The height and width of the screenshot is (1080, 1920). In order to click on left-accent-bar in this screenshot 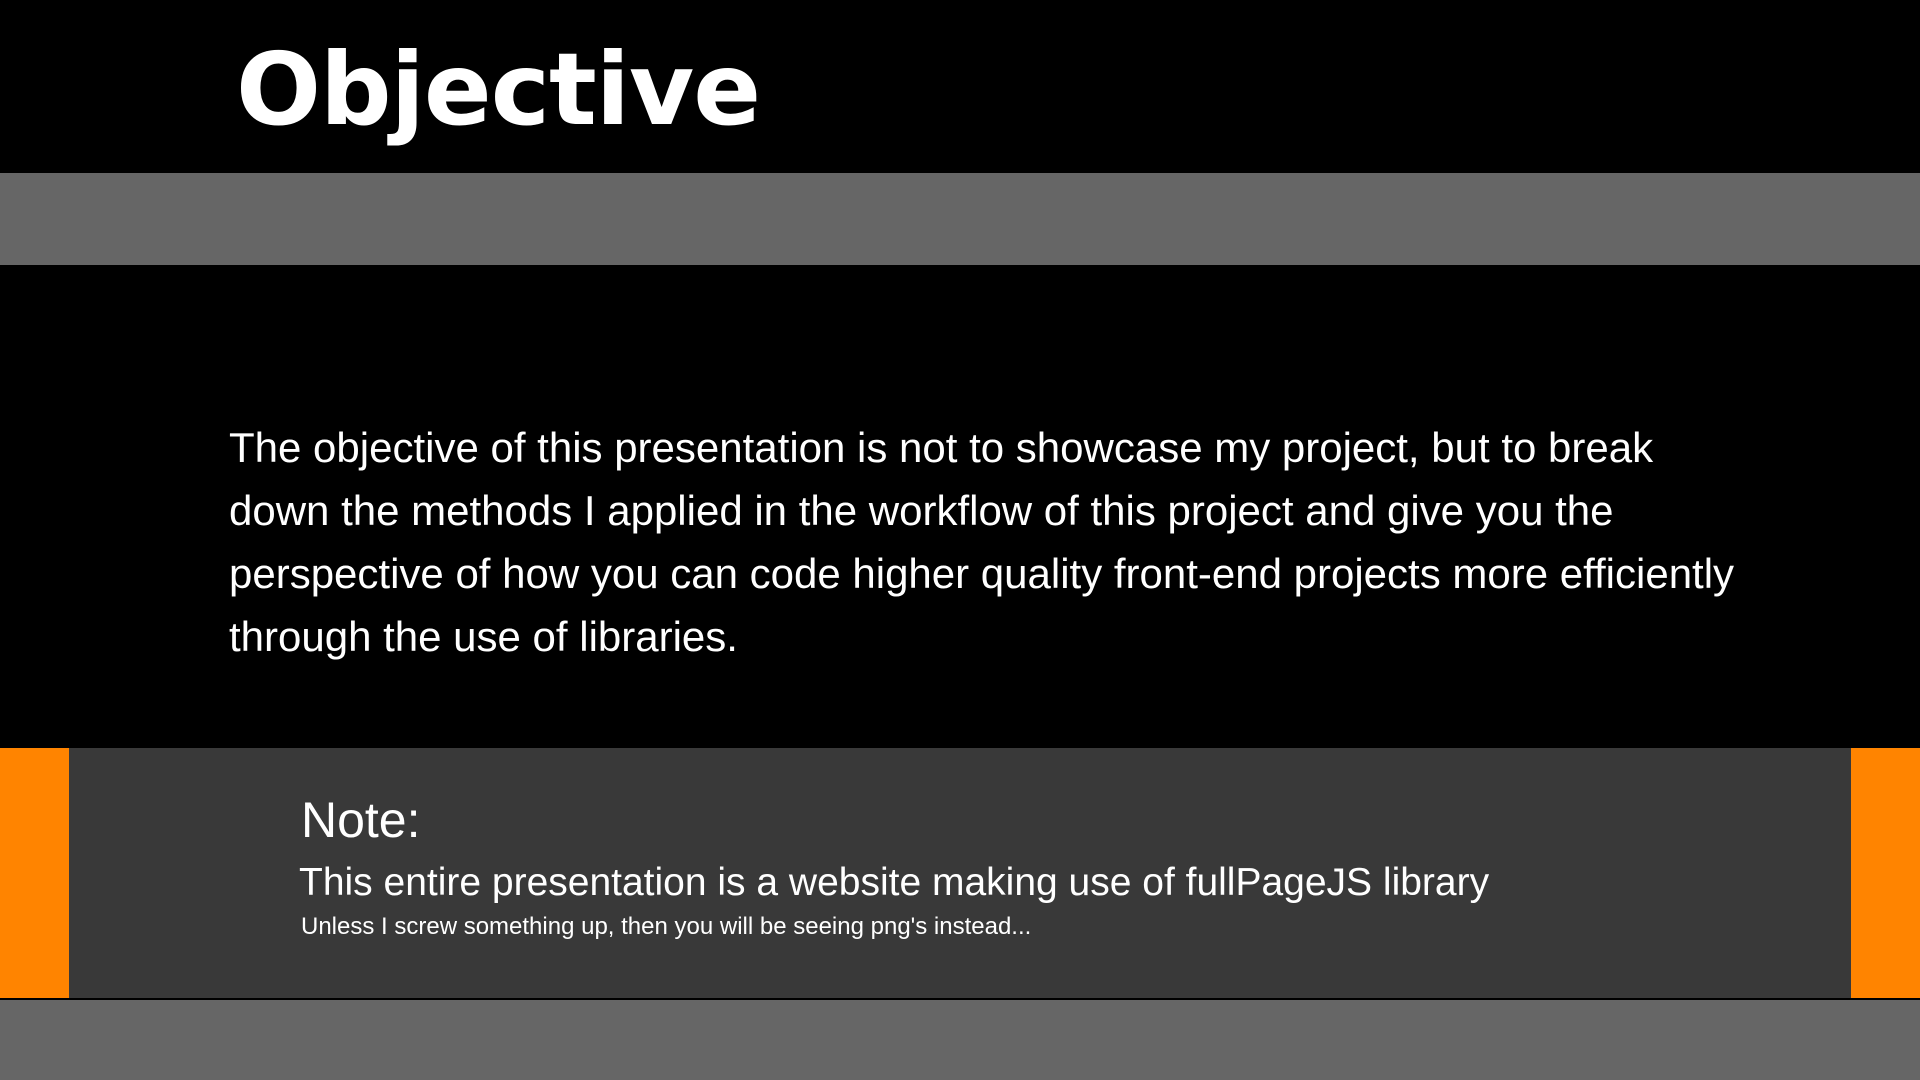, I will do `click(34, 873)`.